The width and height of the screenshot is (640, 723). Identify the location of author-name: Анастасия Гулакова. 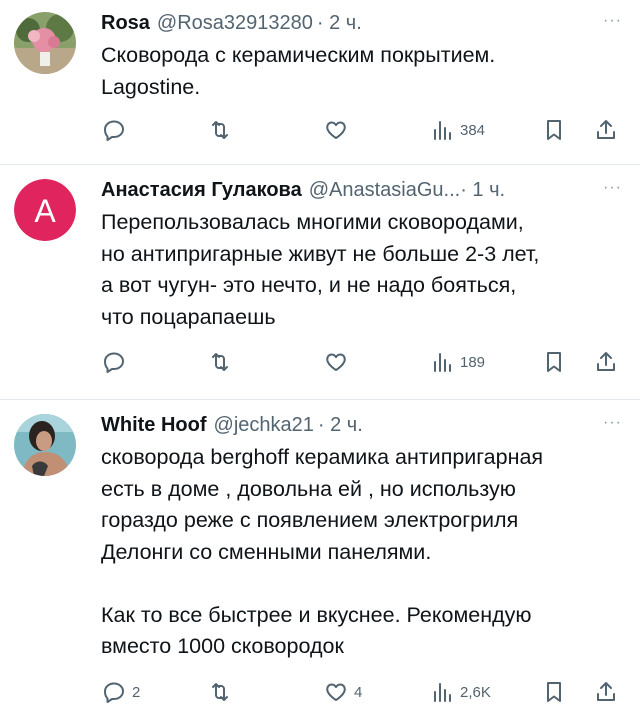
(201, 190).